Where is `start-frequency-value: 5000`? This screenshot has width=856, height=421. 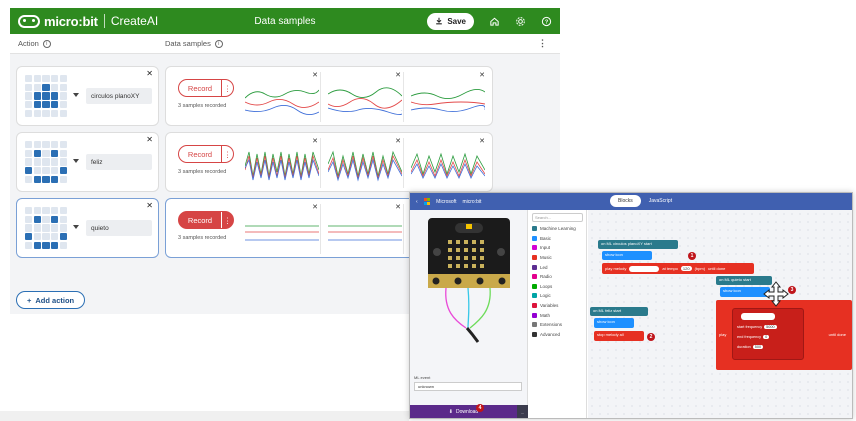 start-frequency-value: 5000 is located at coordinates (770, 327).